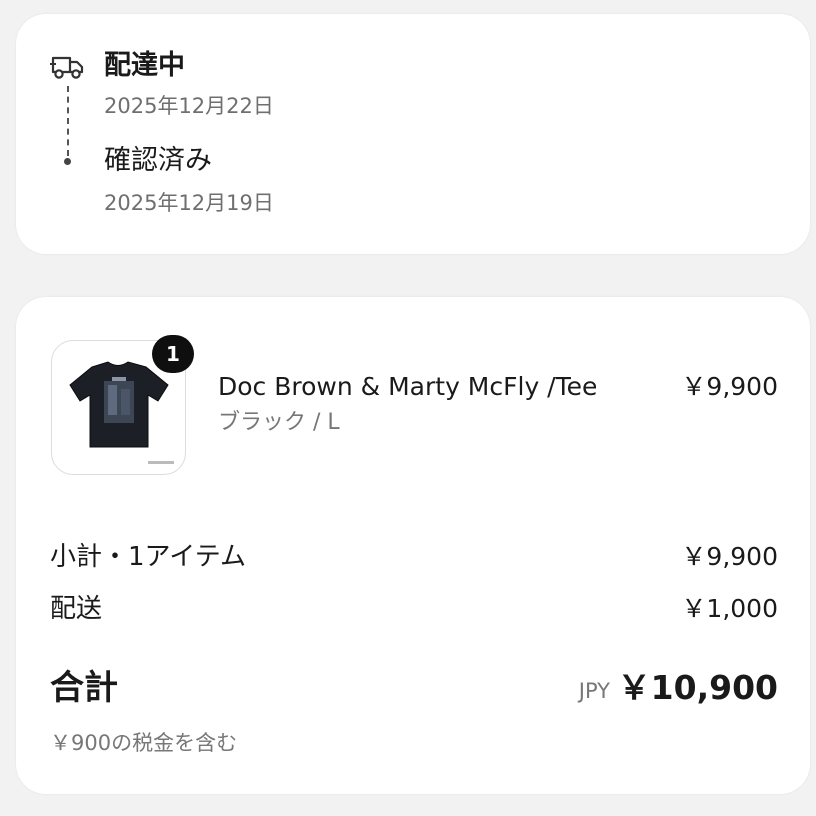  Describe the element at coordinates (158, 160) in the screenshot. I see `previous-status-label: 確認済み` at that location.